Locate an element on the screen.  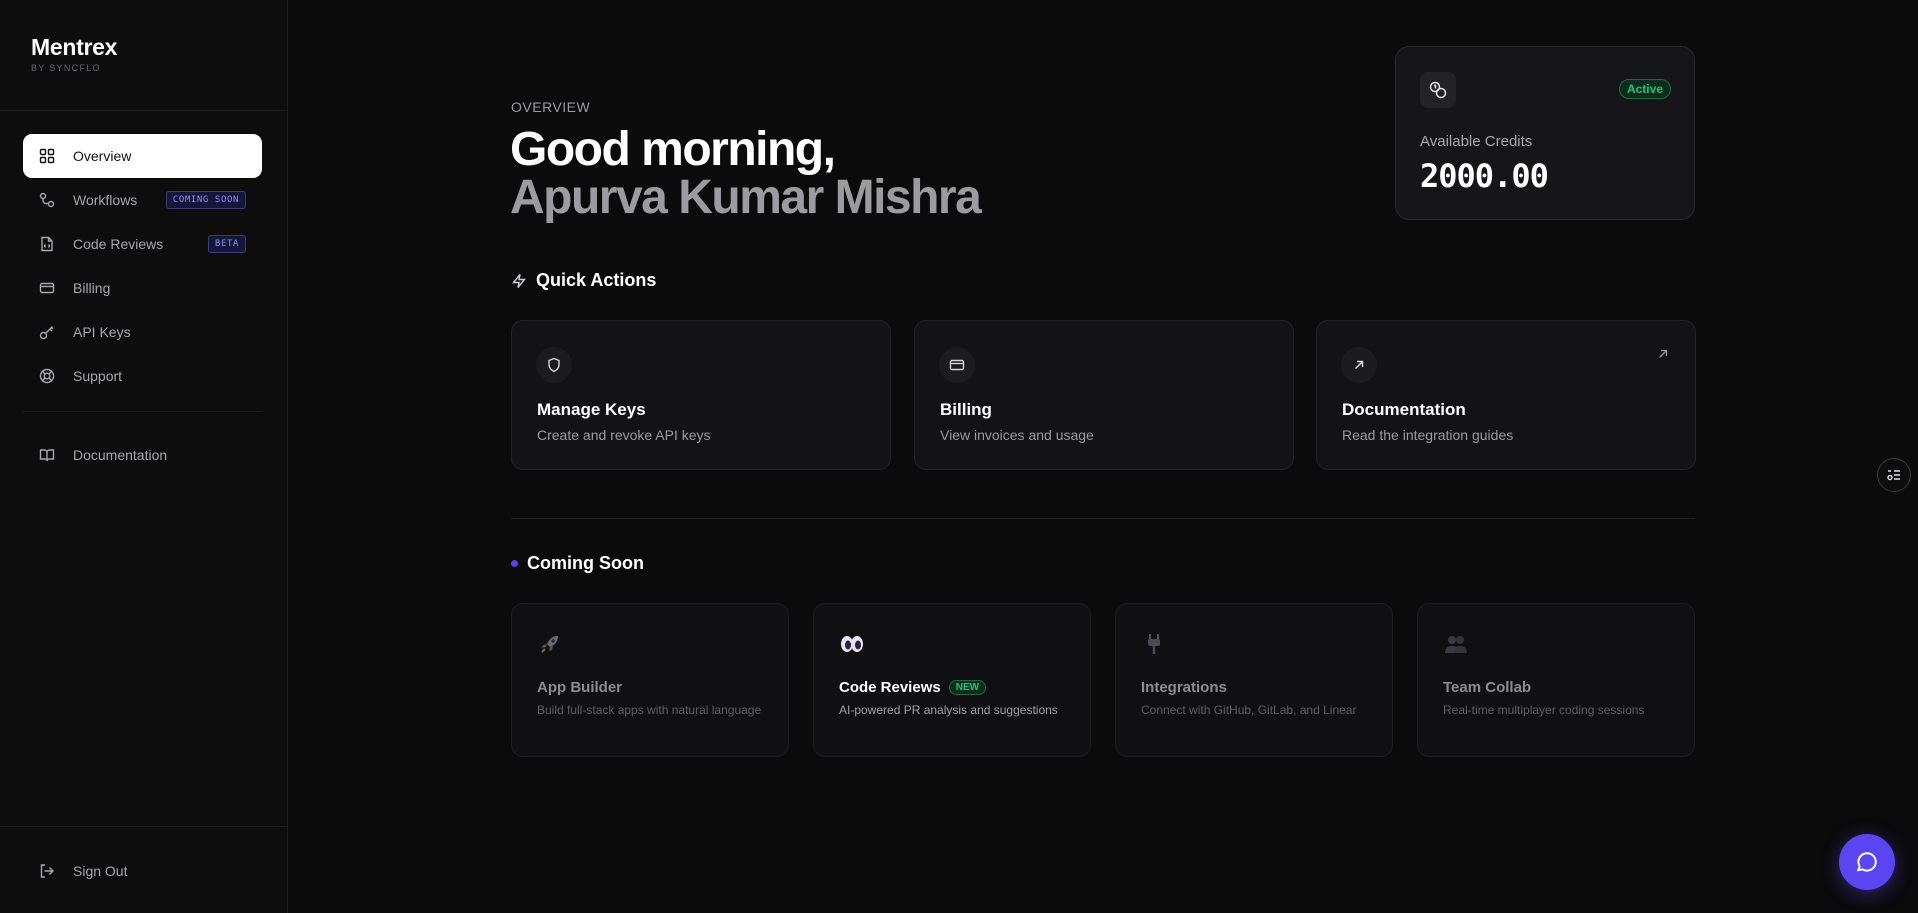
sidebar-item-overview: Overview is located at coordinates (142, 156).